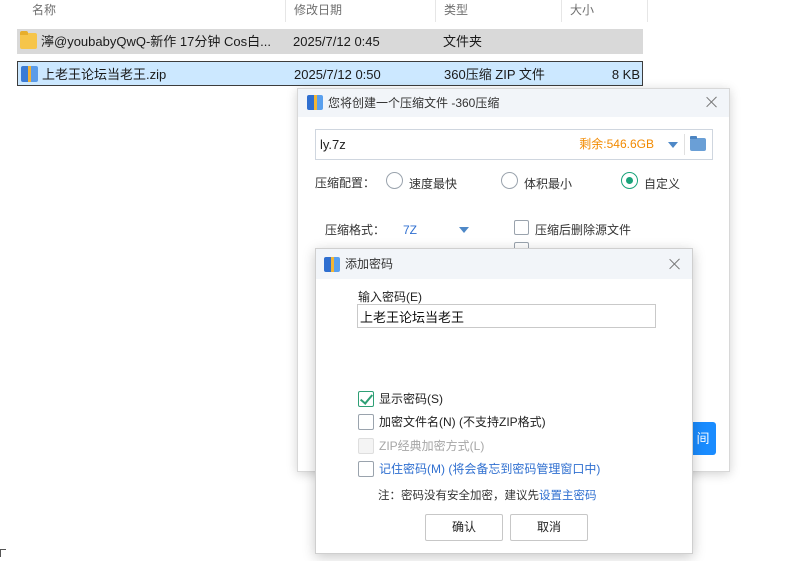 The image size is (800, 561). Describe the element at coordinates (369, 264) in the screenshot. I see `password-dialog-title: 添加密码` at that location.